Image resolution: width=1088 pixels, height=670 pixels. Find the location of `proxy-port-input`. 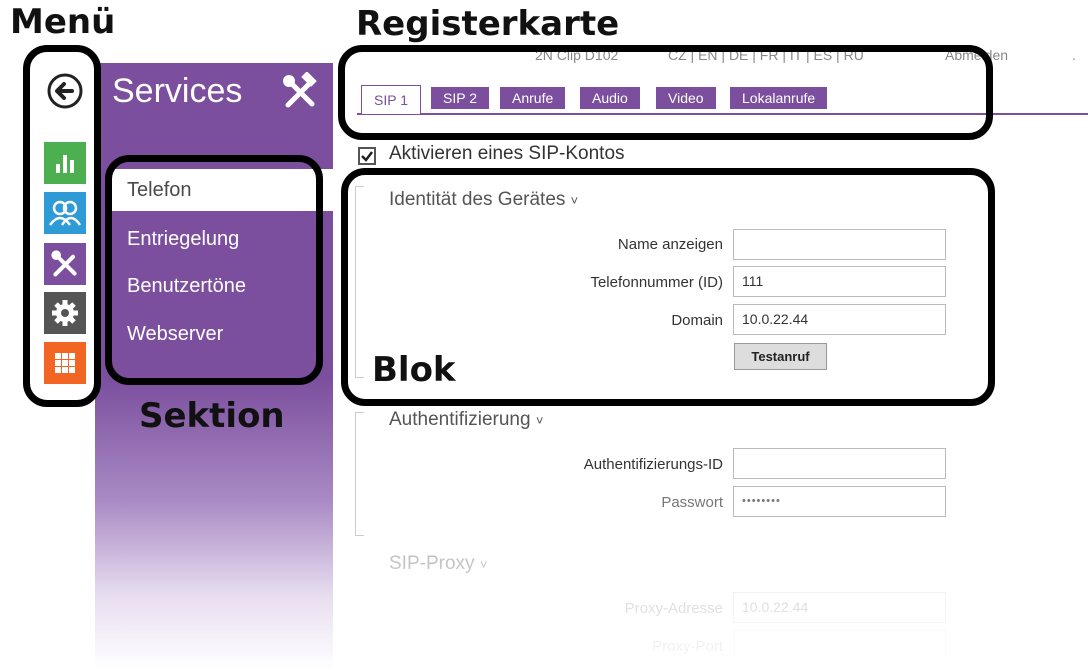

proxy-port-input is located at coordinates (839, 645).